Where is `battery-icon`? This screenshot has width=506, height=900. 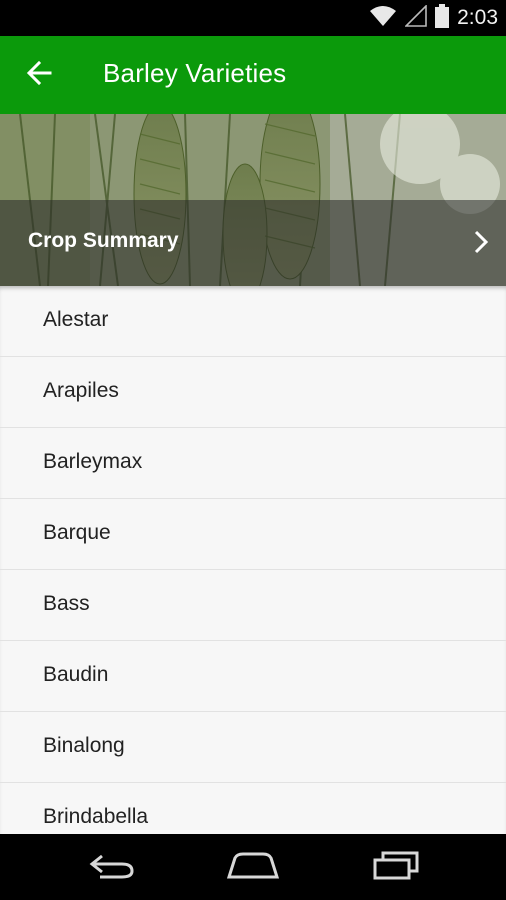 battery-icon is located at coordinates (442, 18).